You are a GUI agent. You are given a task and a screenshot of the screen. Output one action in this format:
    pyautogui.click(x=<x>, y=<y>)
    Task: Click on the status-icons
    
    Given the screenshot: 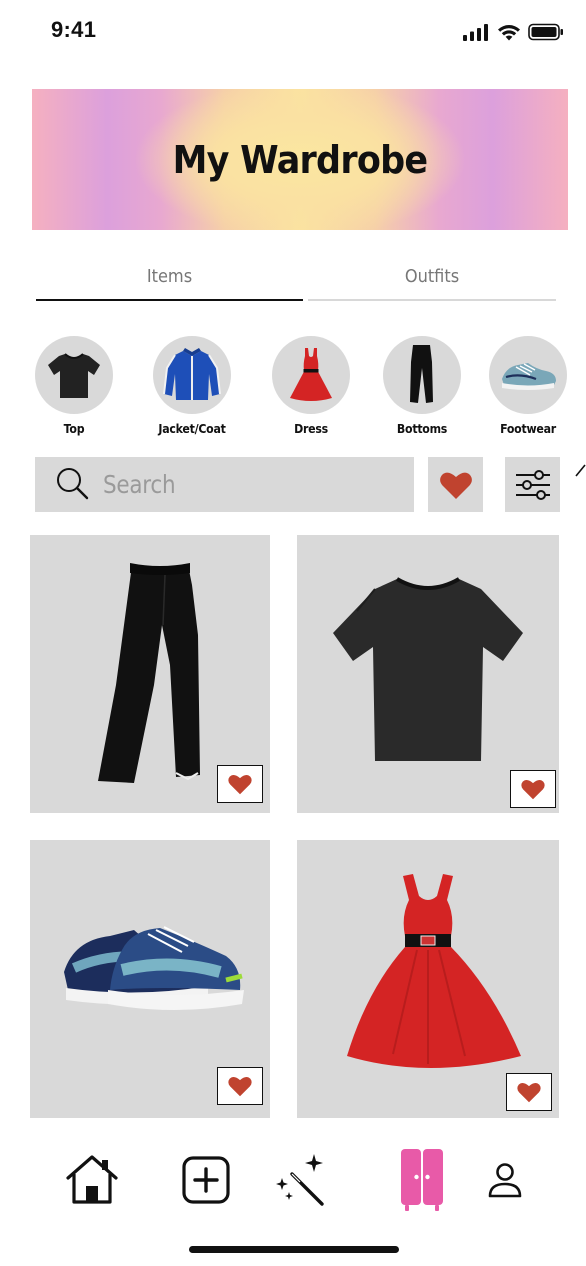 What is the action you would take?
    pyautogui.click(x=513, y=32)
    